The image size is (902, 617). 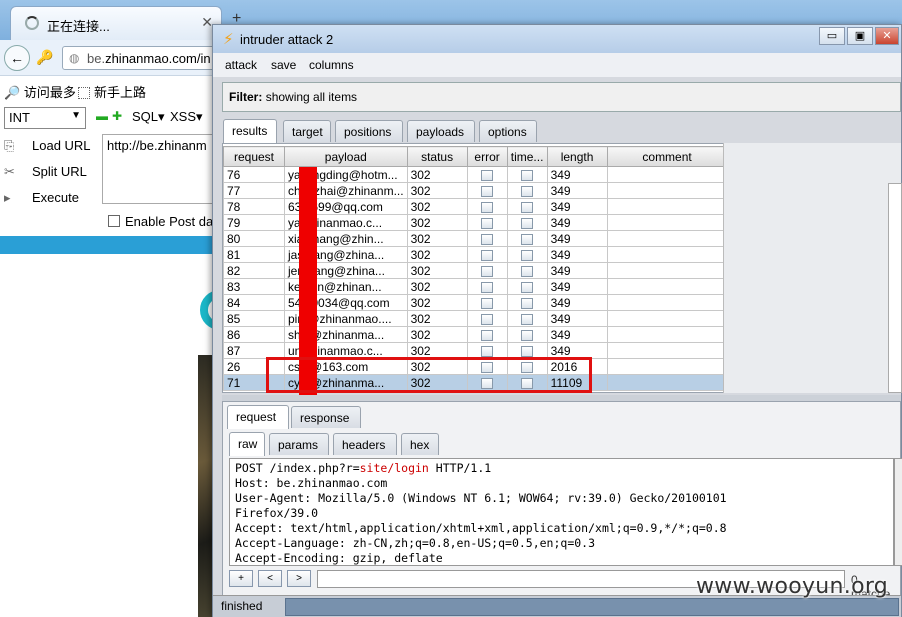 I want to click on url-bar: ◍ be.zhinanmao.com/in, so click(x=142, y=58).